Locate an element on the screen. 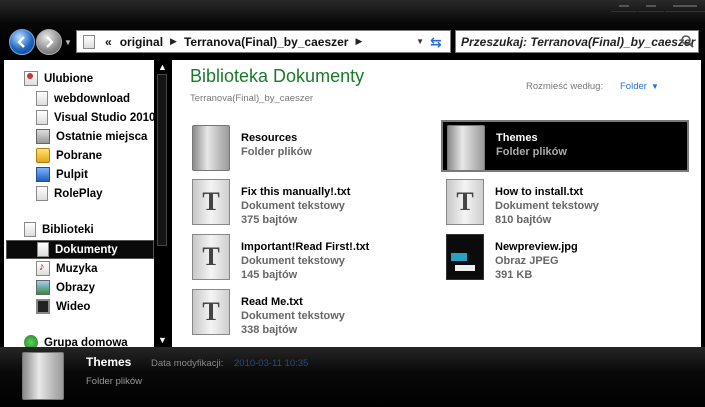 The height and width of the screenshot is (407, 705). sidebar-item-recent-places: Ostatnie miejsca is located at coordinates (91, 136).